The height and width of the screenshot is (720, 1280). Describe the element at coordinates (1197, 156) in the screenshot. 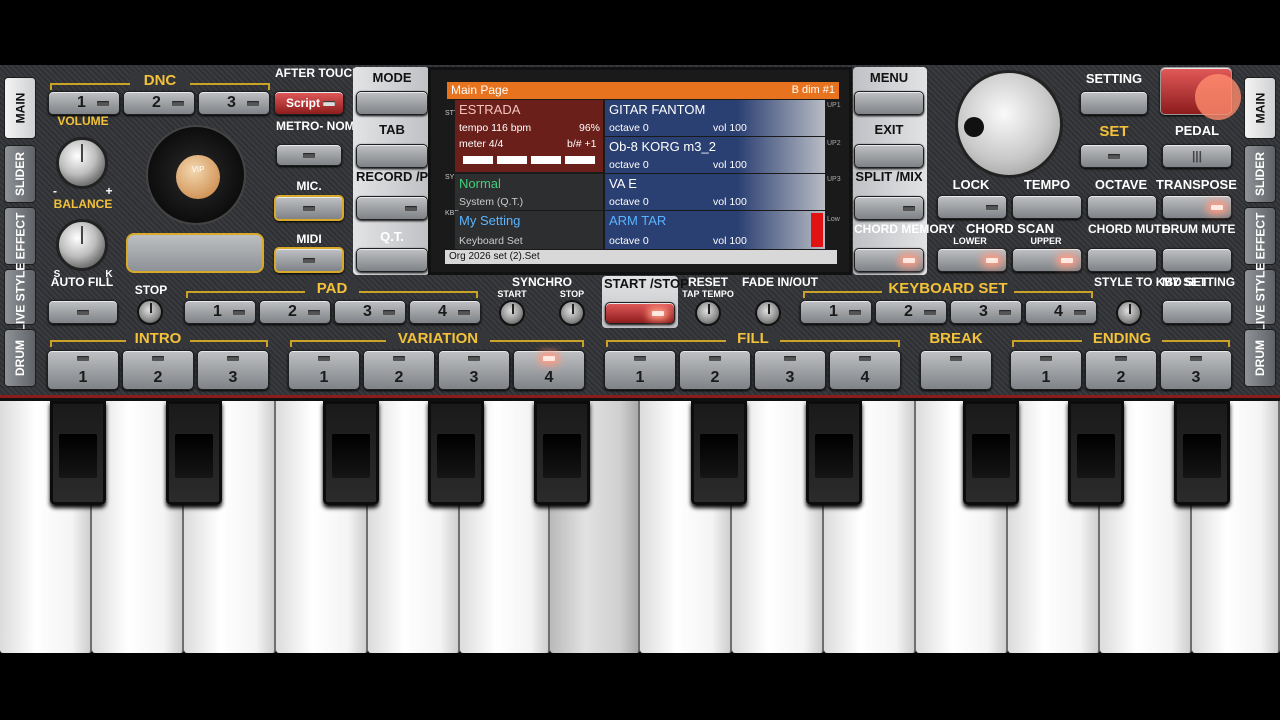

I see `pedal-button: |||` at that location.